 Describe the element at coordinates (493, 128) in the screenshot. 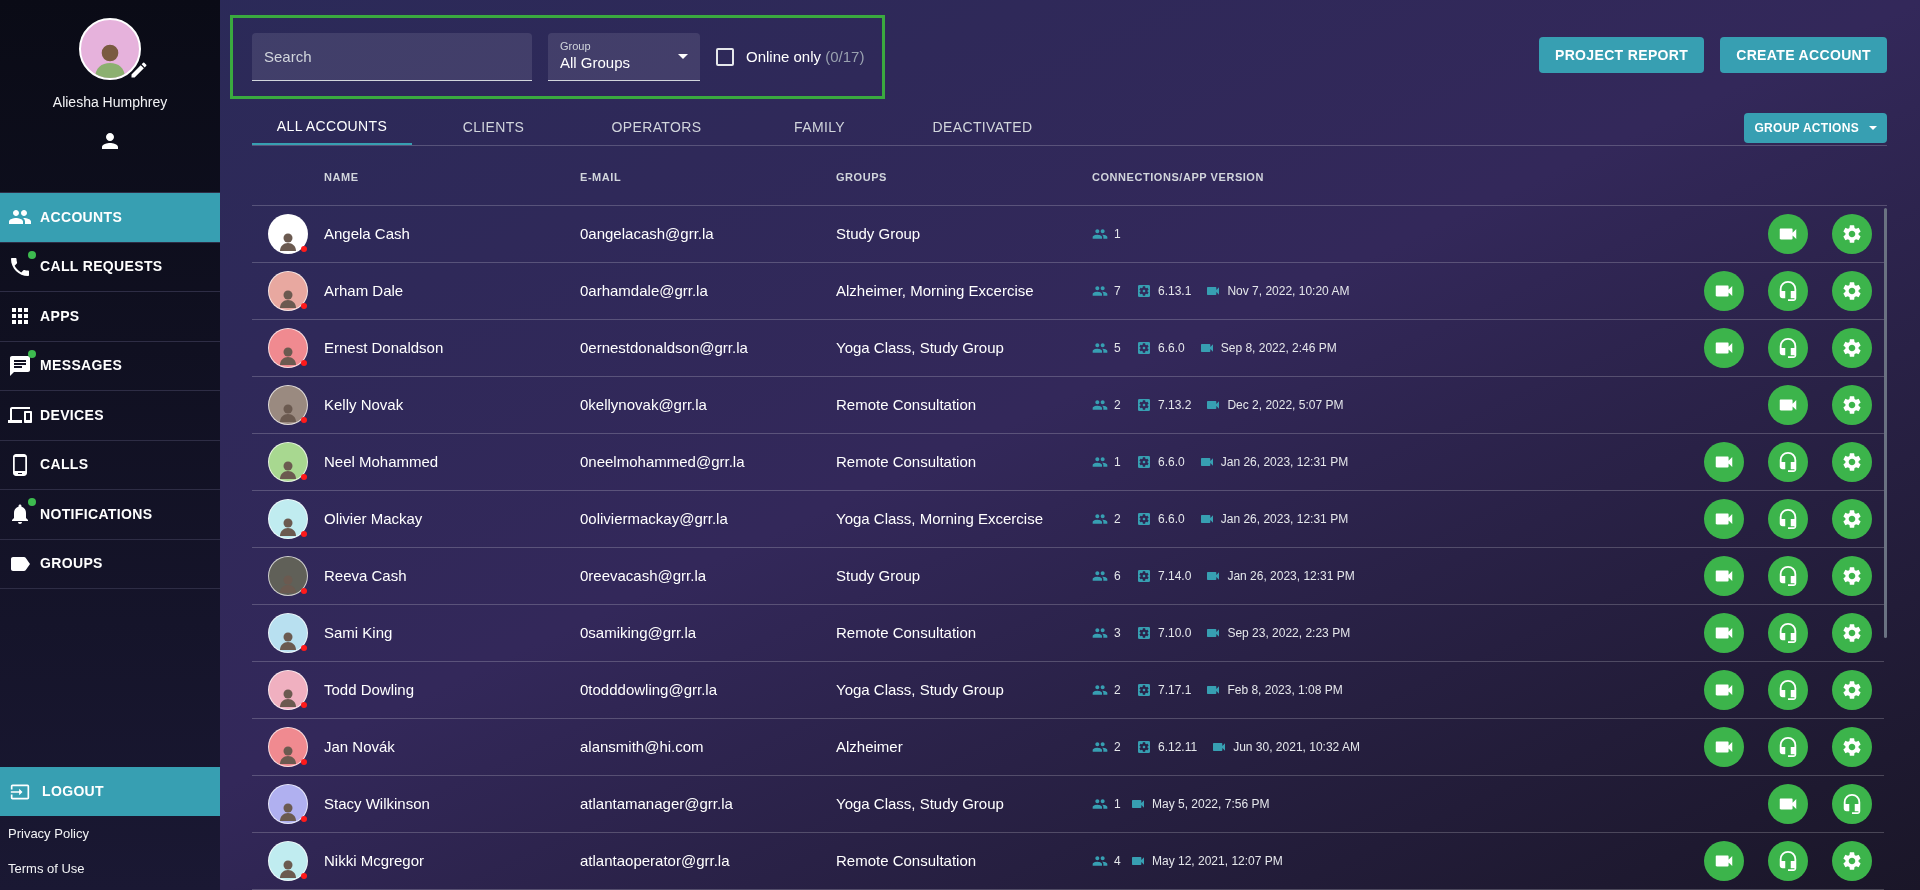

I see `tab: CLIENTS` at that location.